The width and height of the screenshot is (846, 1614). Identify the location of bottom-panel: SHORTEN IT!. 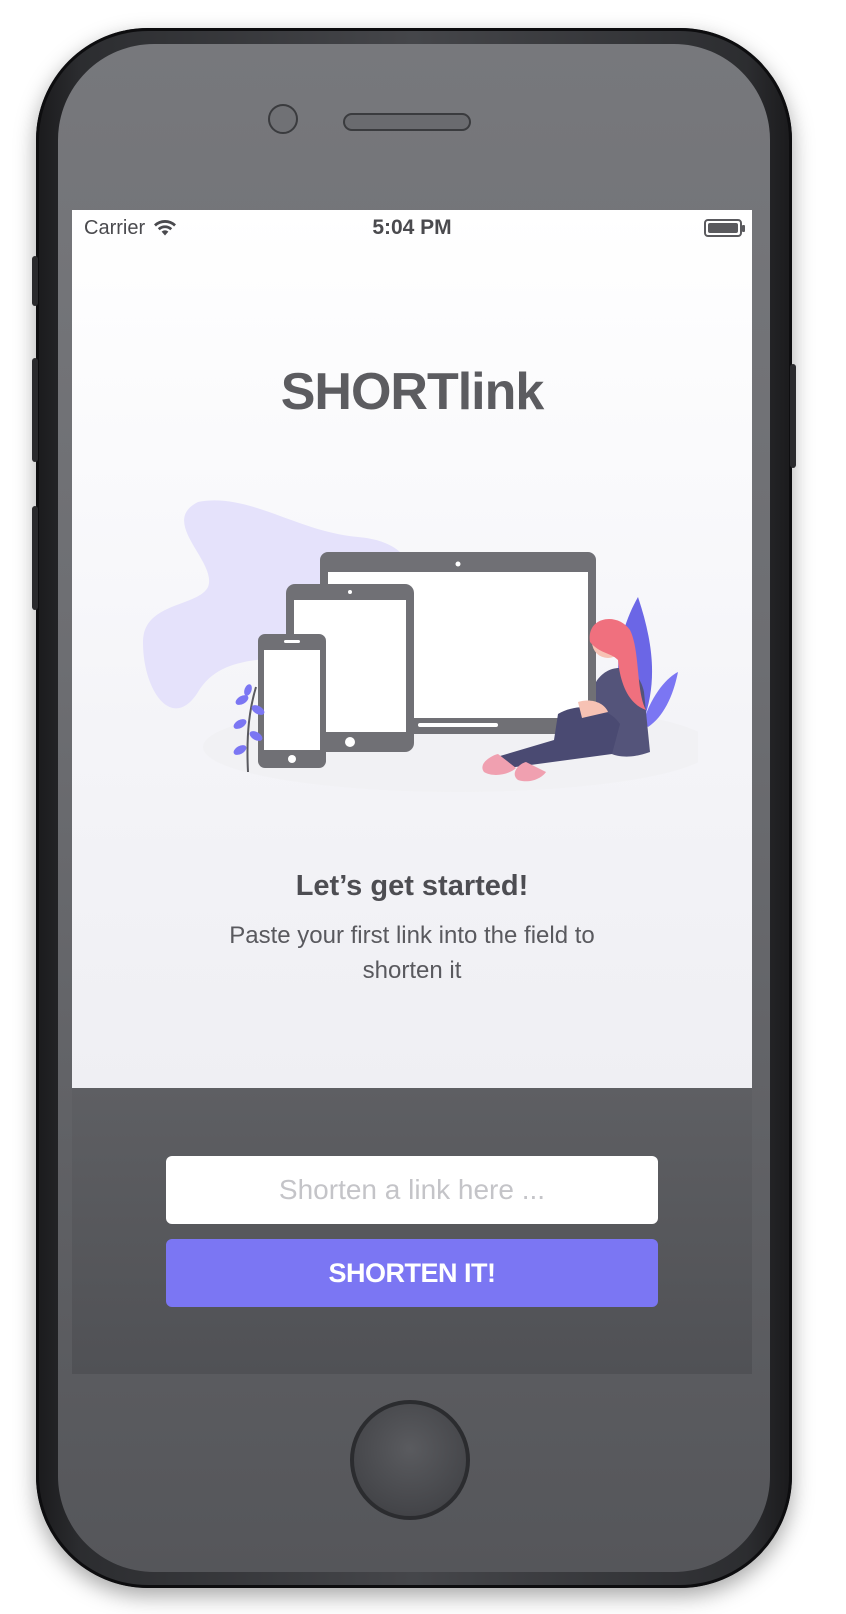
(412, 1231).